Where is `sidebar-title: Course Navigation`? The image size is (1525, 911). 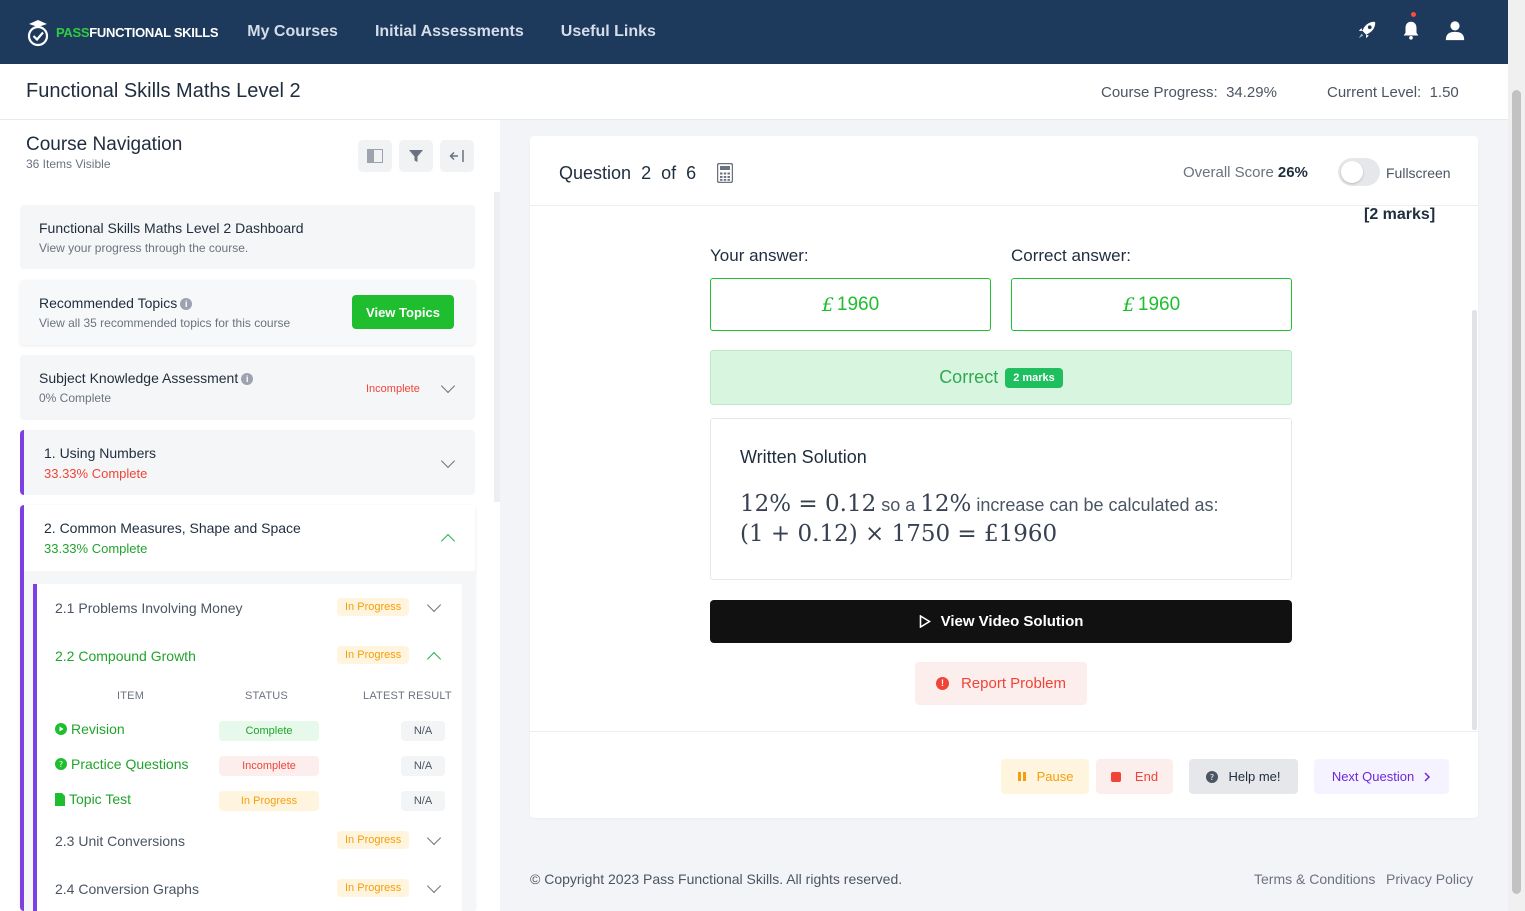 sidebar-title: Course Navigation is located at coordinates (104, 144).